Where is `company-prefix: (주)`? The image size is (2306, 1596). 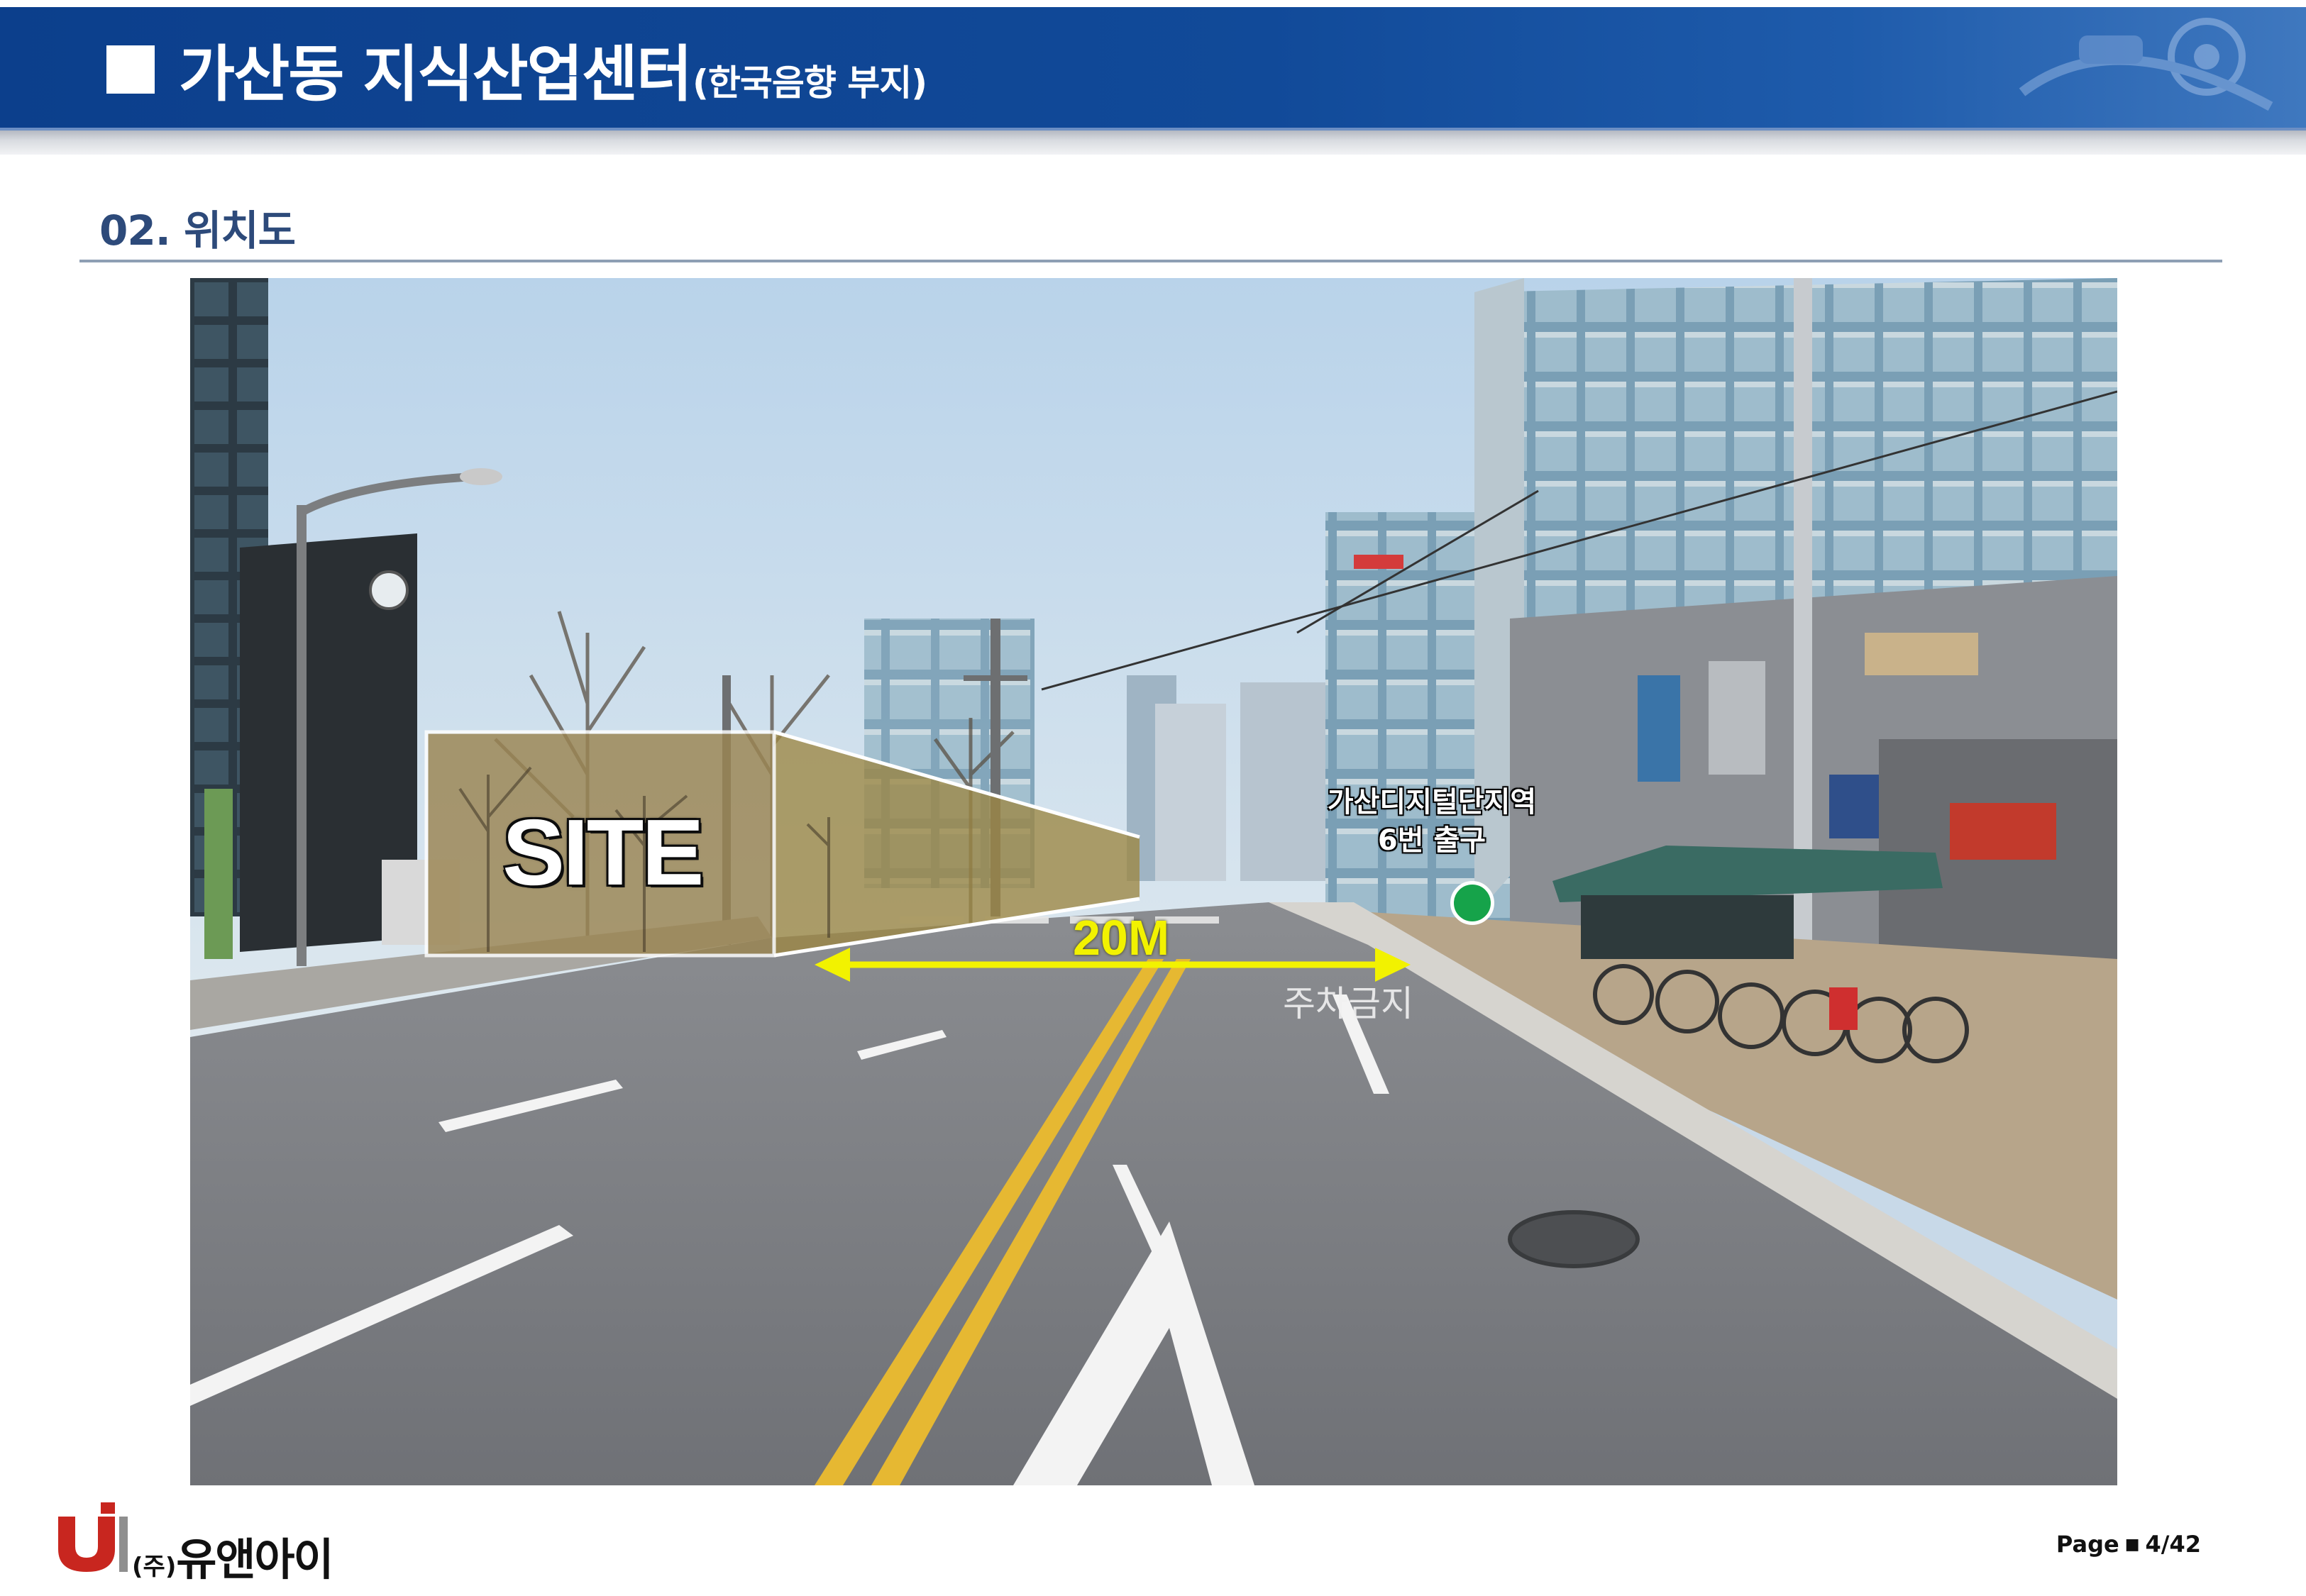 company-prefix: (주) is located at coordinates (154, 1567).